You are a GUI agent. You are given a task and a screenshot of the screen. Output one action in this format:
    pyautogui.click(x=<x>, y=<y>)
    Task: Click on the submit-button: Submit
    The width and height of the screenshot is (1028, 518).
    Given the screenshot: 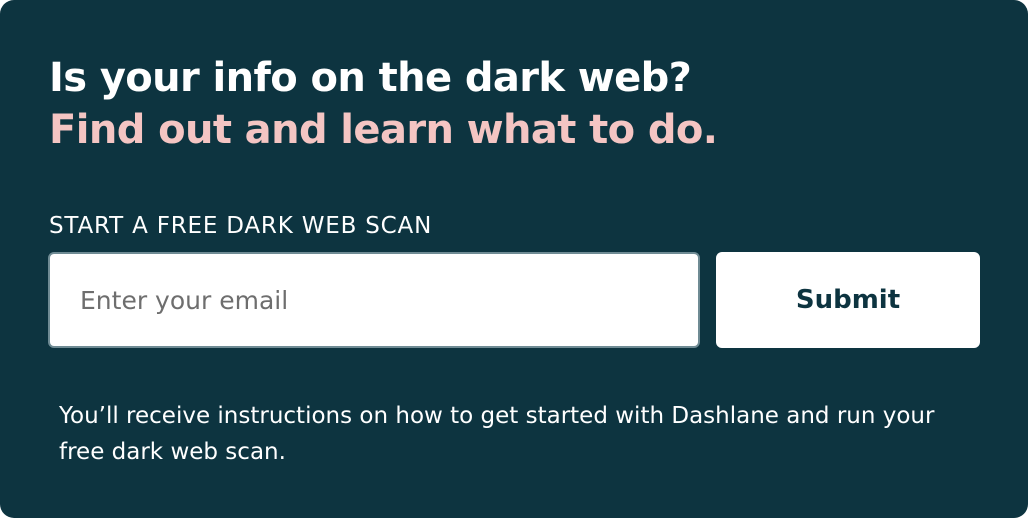 What is the action you would take?
    pyautogui.click(x=848, y=300)
    